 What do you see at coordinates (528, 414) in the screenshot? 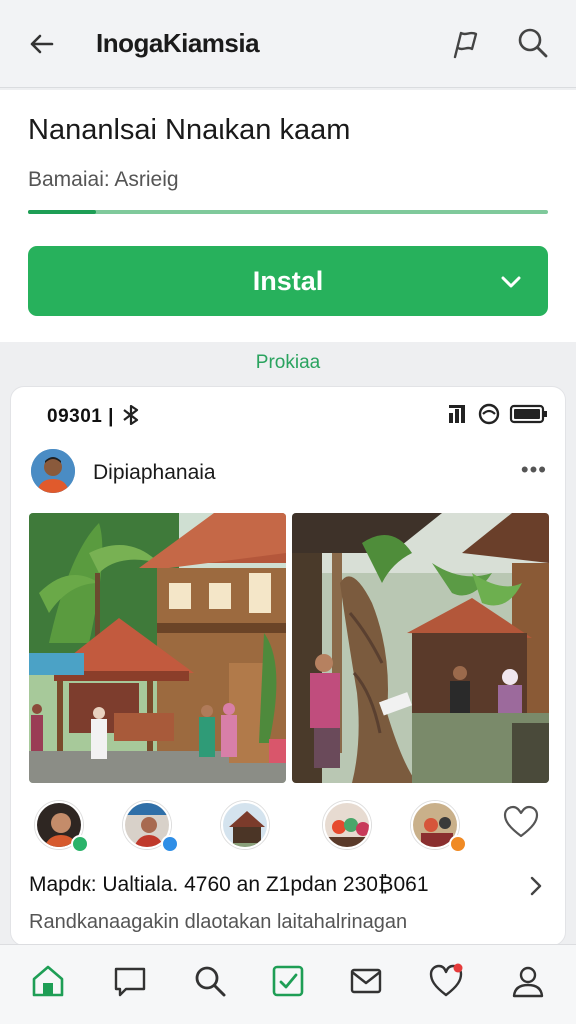
I see `battery-icon` at bounding box center [528, 414].